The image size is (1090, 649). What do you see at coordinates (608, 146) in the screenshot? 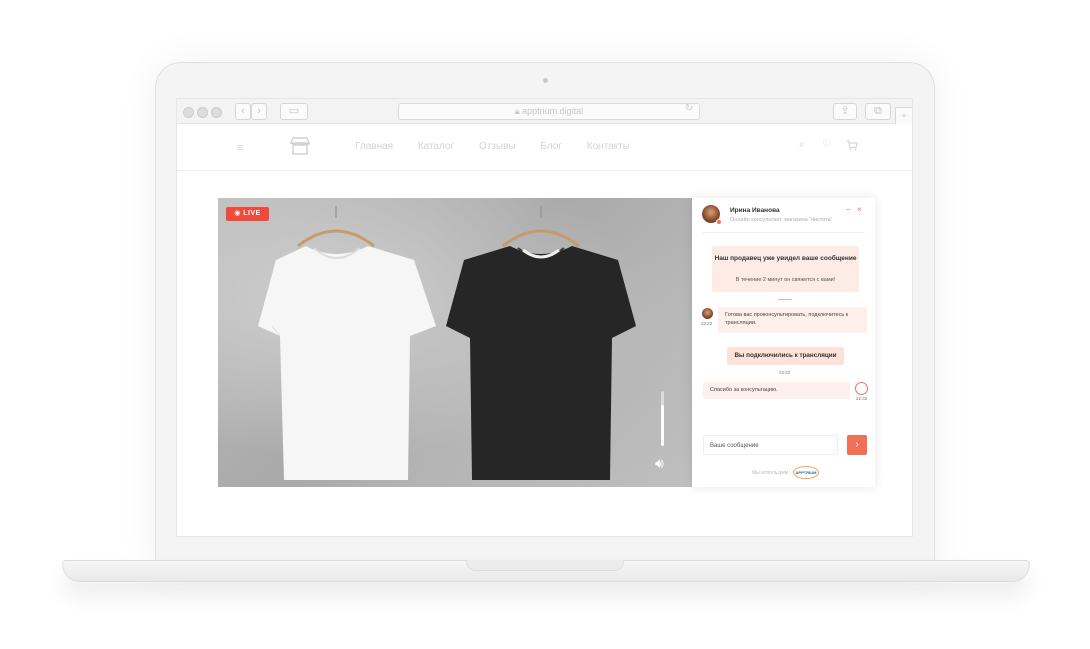
I see `nav-item-contacts: Контакты` at bounding box center [608, 146].